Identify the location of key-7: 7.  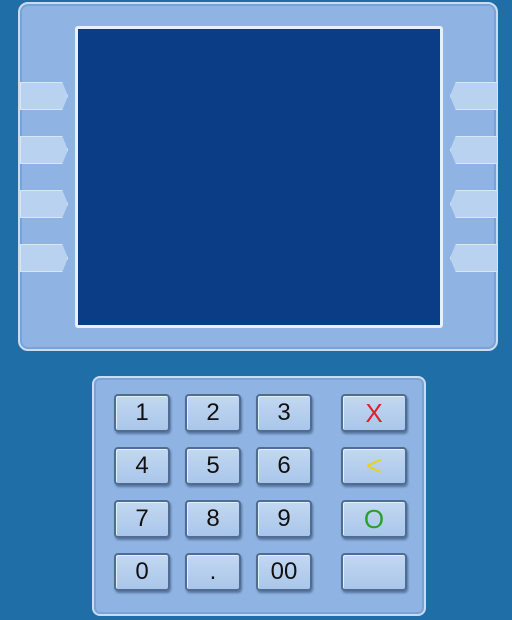
(142, 519).